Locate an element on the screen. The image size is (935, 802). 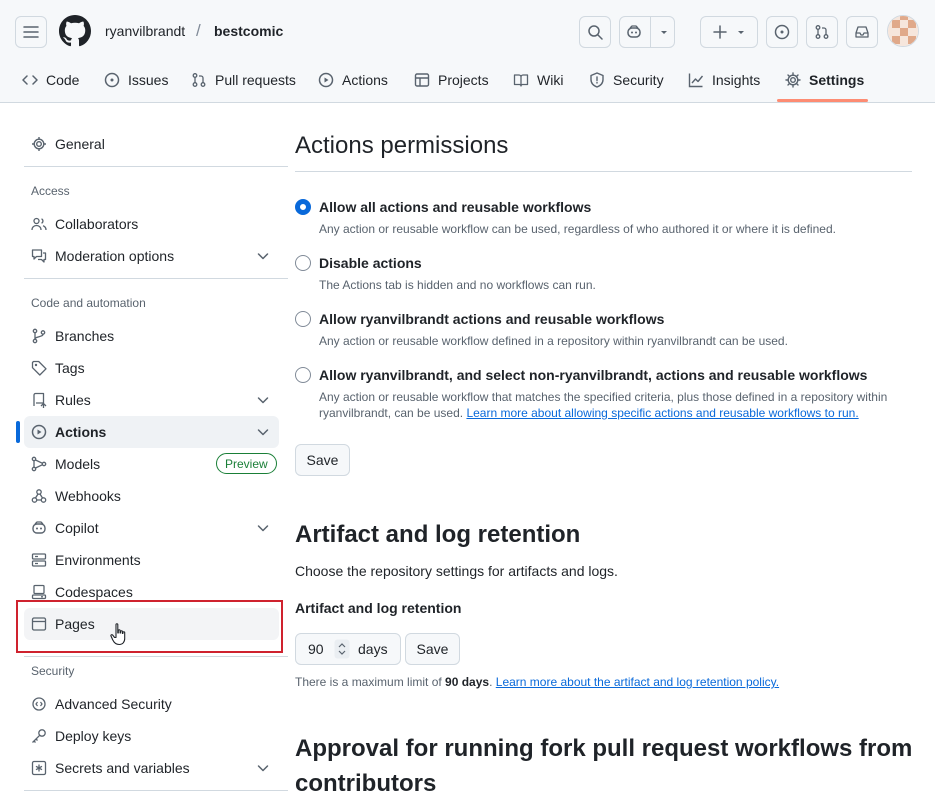
section-title-artifact: Artifact and log retention is located at coordinates (438, 534).